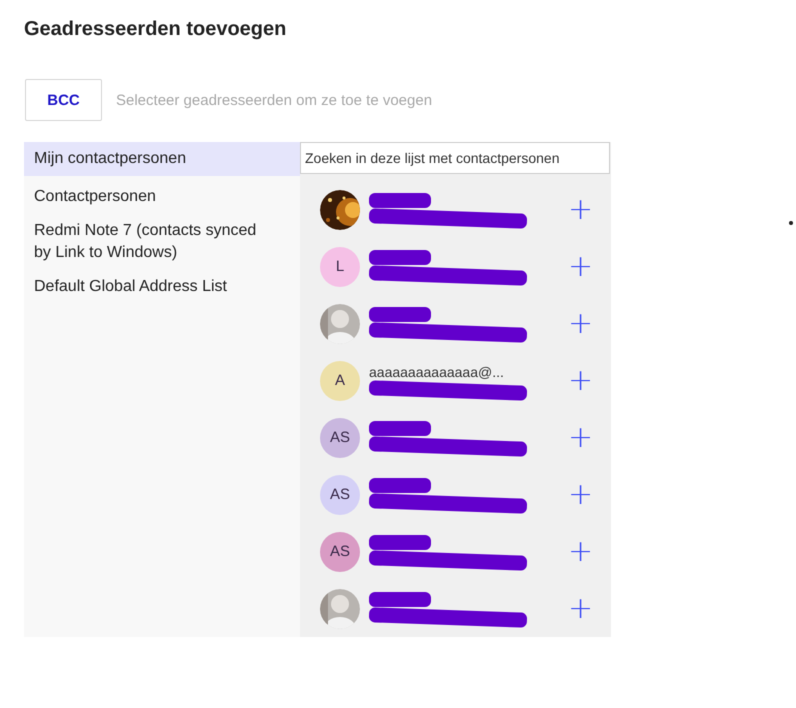 This screenshot has height=708, width=796. What do you see at coordinates (455, 158) in the screenshot?
I see `search-field: Zoeken in deze lijst met contactpersonen` at bounding box center [455, 158].